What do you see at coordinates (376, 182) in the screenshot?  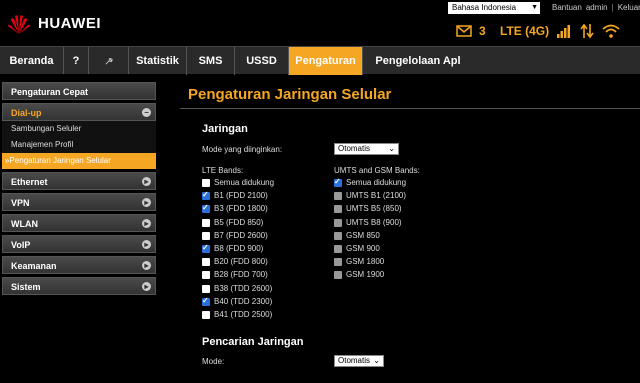 I see `umts-band-label: Semua didukung` at bounding box center [376, 182].